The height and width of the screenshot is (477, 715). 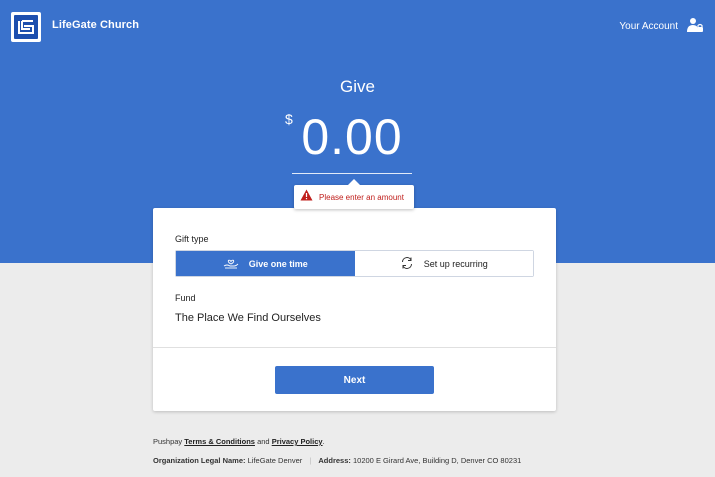 I want to click on amount-field: $ 0.00, so click(x=348, y=141).